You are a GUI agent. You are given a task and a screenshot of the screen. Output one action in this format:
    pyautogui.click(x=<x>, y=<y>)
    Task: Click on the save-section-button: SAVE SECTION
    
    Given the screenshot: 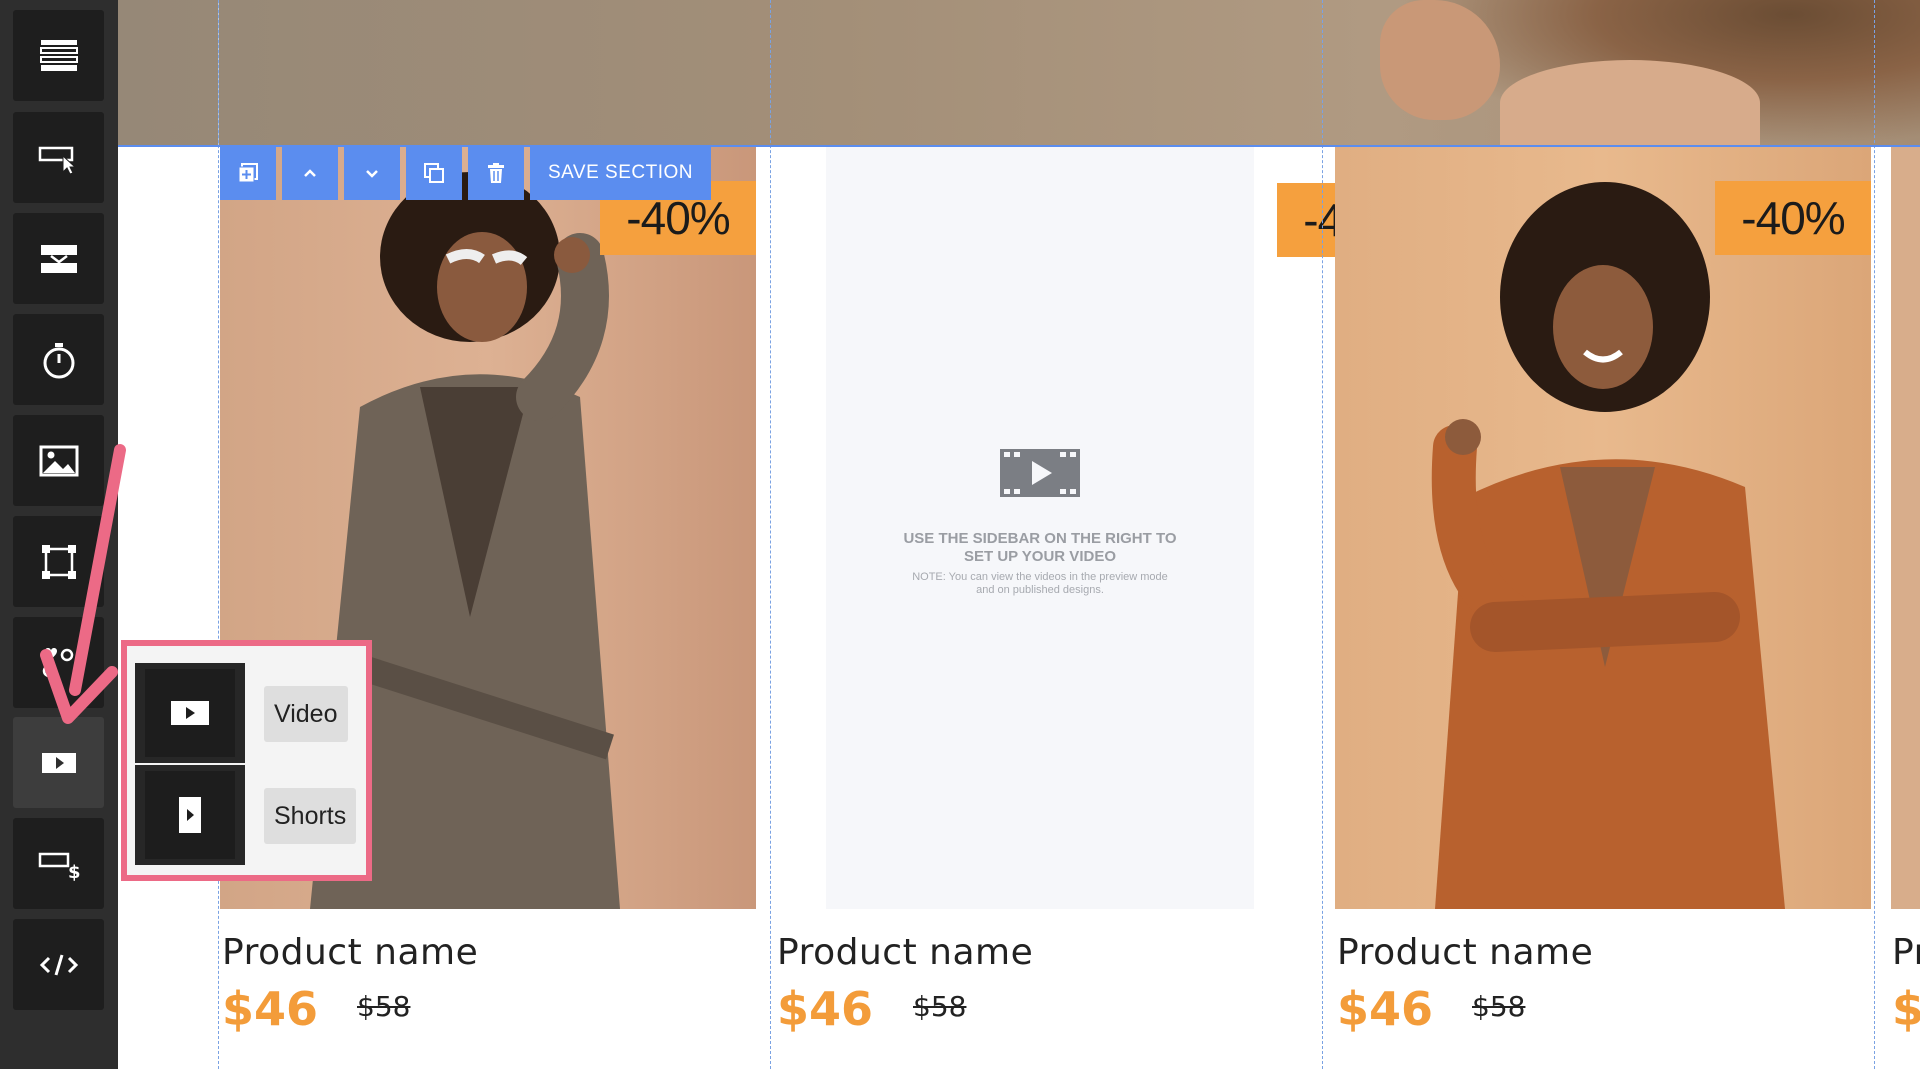 What is the action you would take?
    pyautogui.click(x=621, y=173)
    